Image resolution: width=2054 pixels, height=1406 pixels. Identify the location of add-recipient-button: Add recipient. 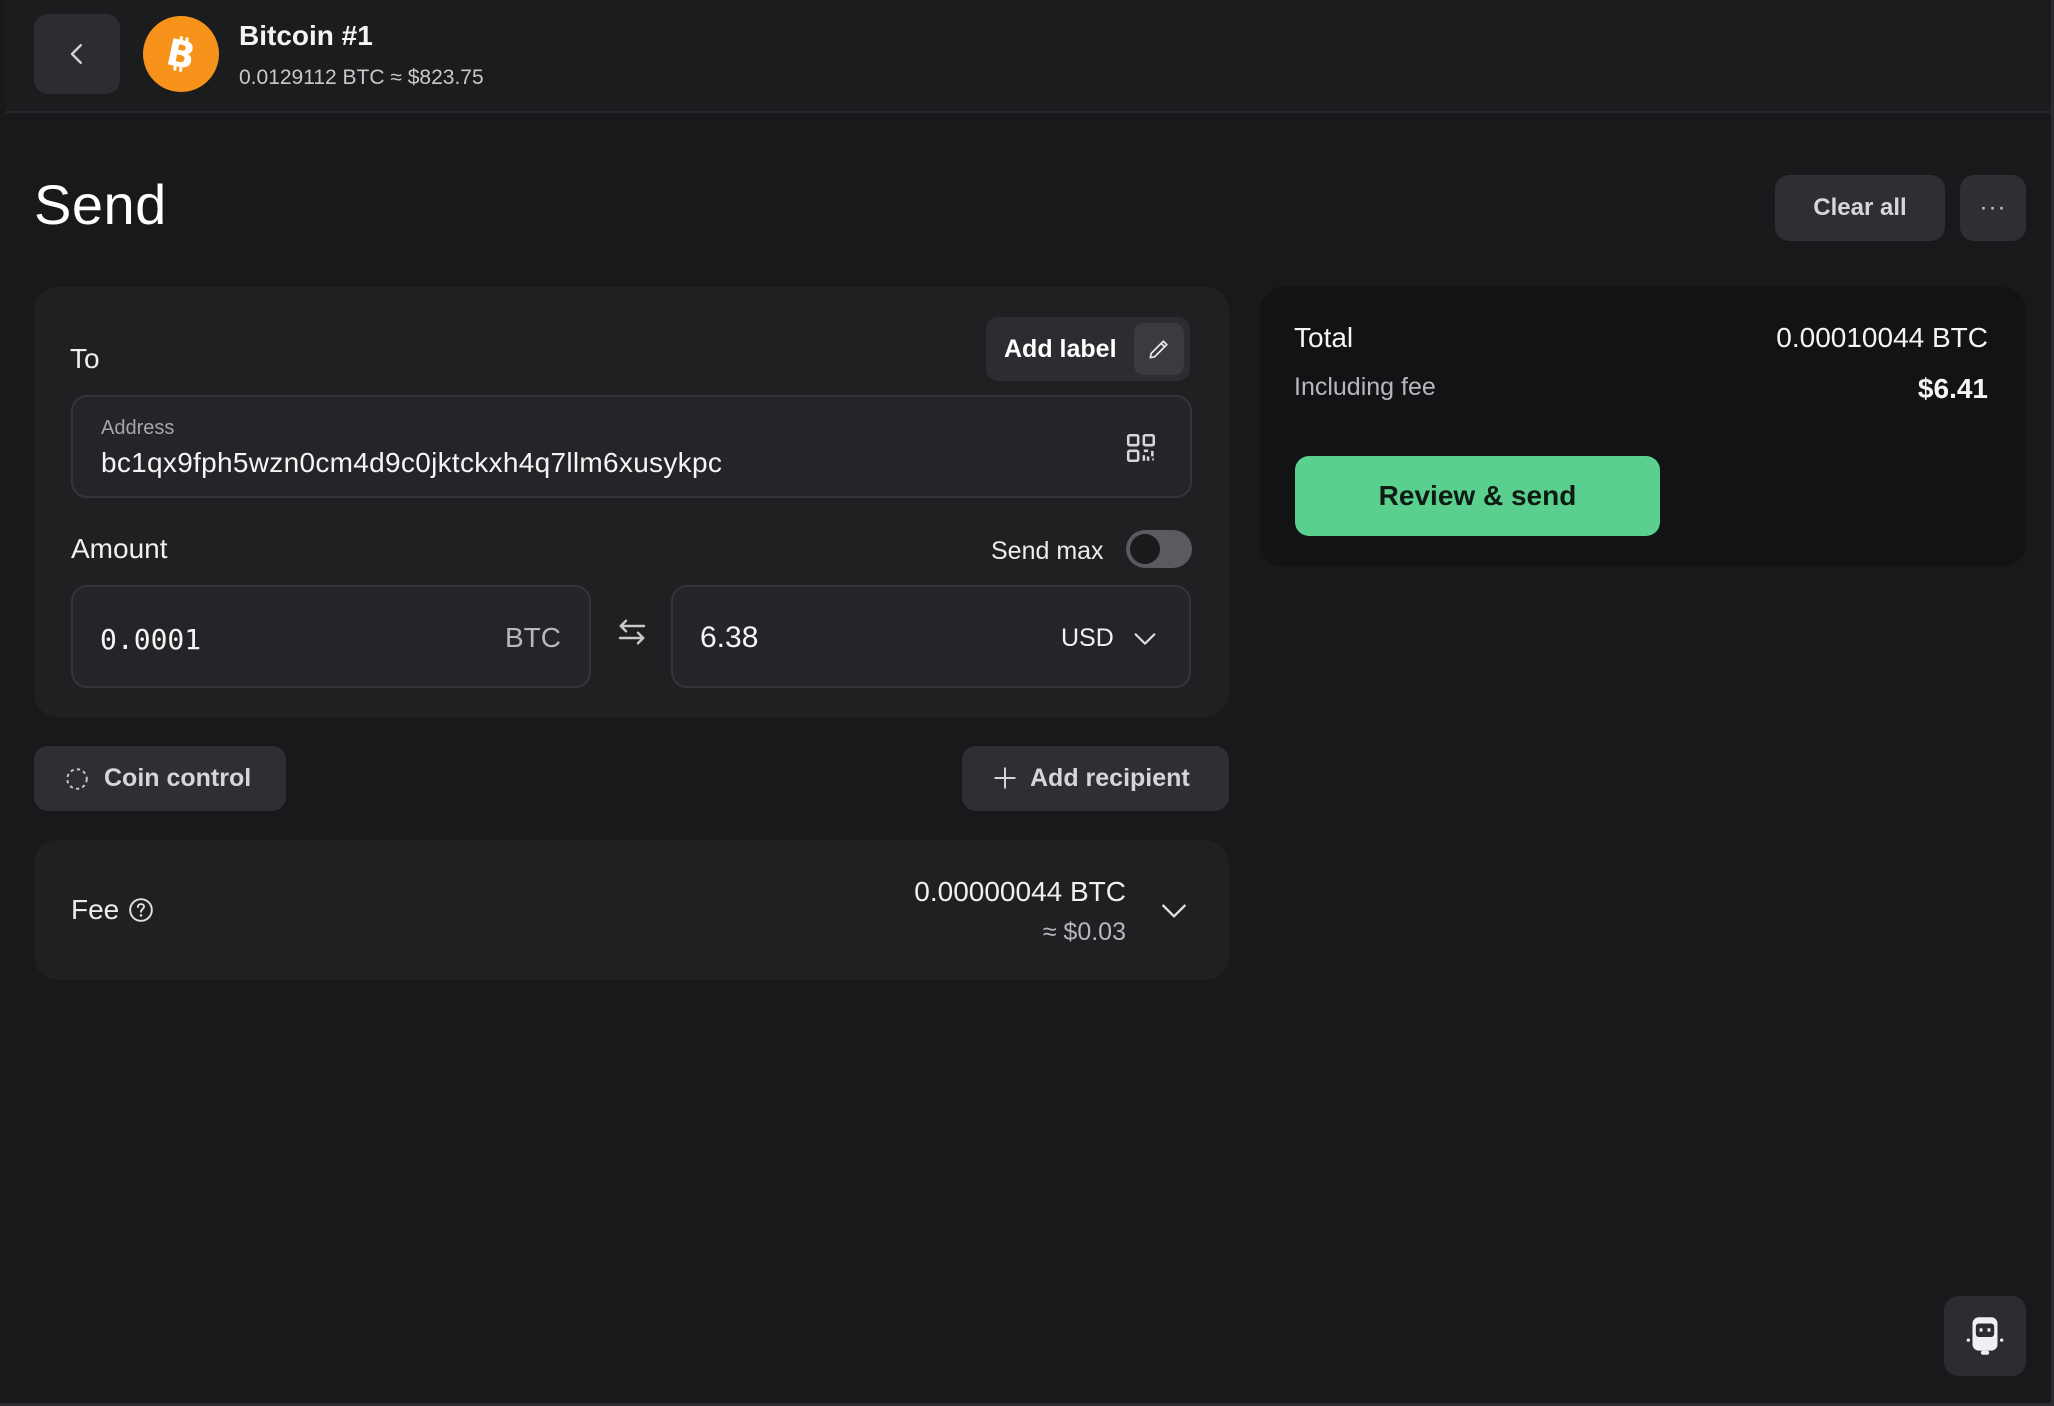
(1095, 778).